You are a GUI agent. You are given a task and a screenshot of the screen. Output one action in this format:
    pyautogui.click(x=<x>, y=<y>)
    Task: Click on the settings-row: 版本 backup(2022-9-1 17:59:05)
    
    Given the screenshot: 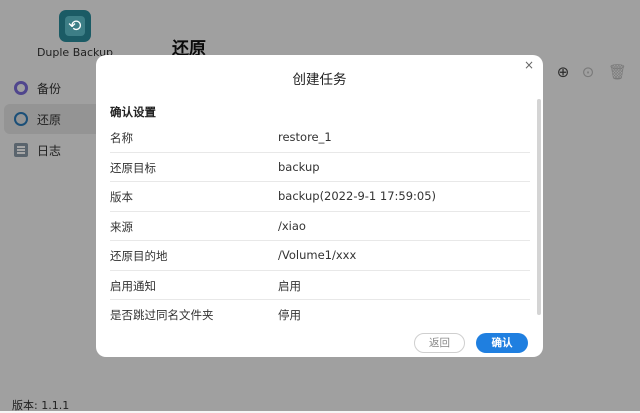 What is the action you would take?
    pyautogui.click(x=320, y=197)
    